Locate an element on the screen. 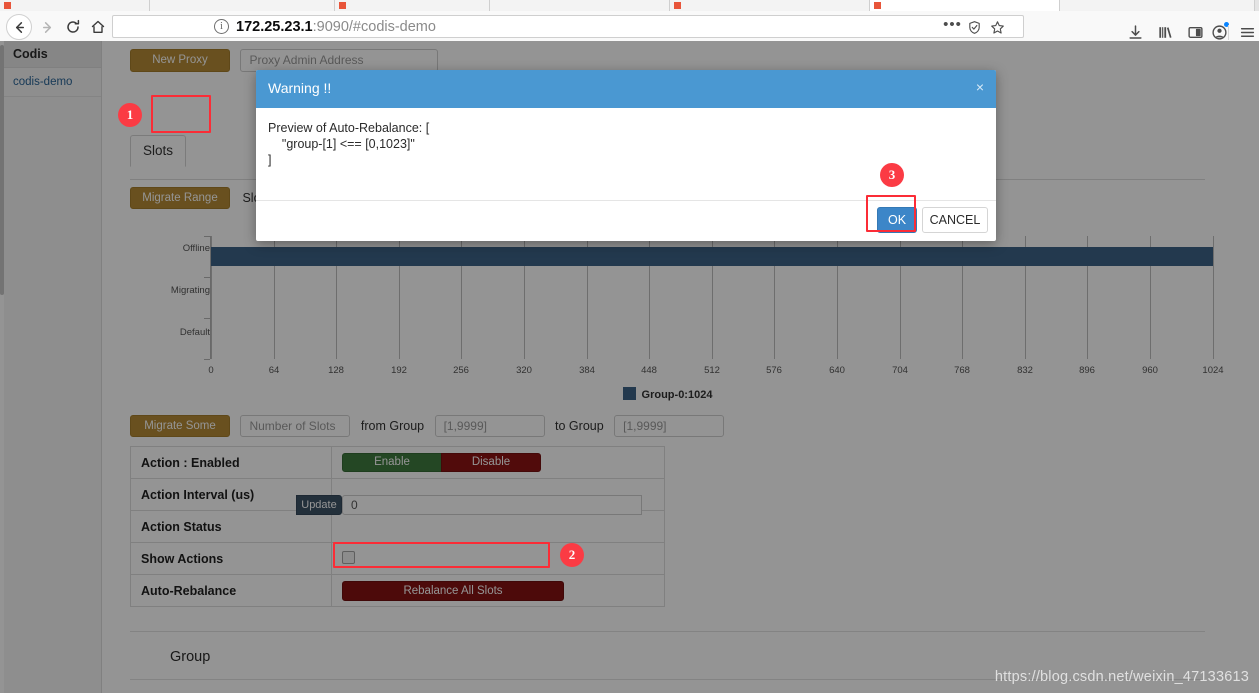 The image size is (1259, 693). to-group-label: to Group is located at coordinates (579, 426).